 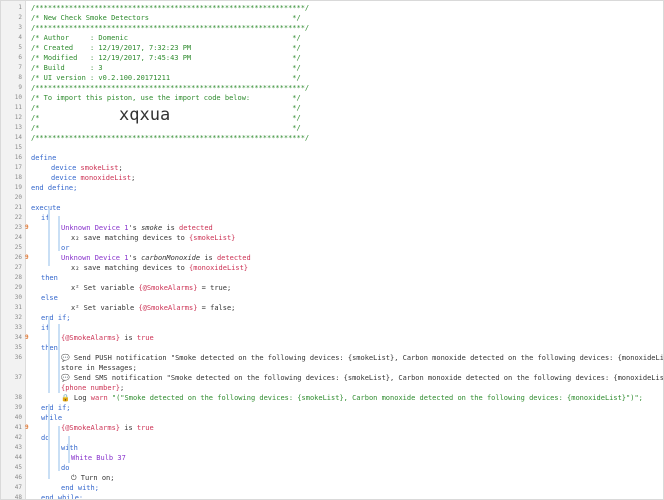 I want to click on code-token: end define;, so click(x=54, y=188).